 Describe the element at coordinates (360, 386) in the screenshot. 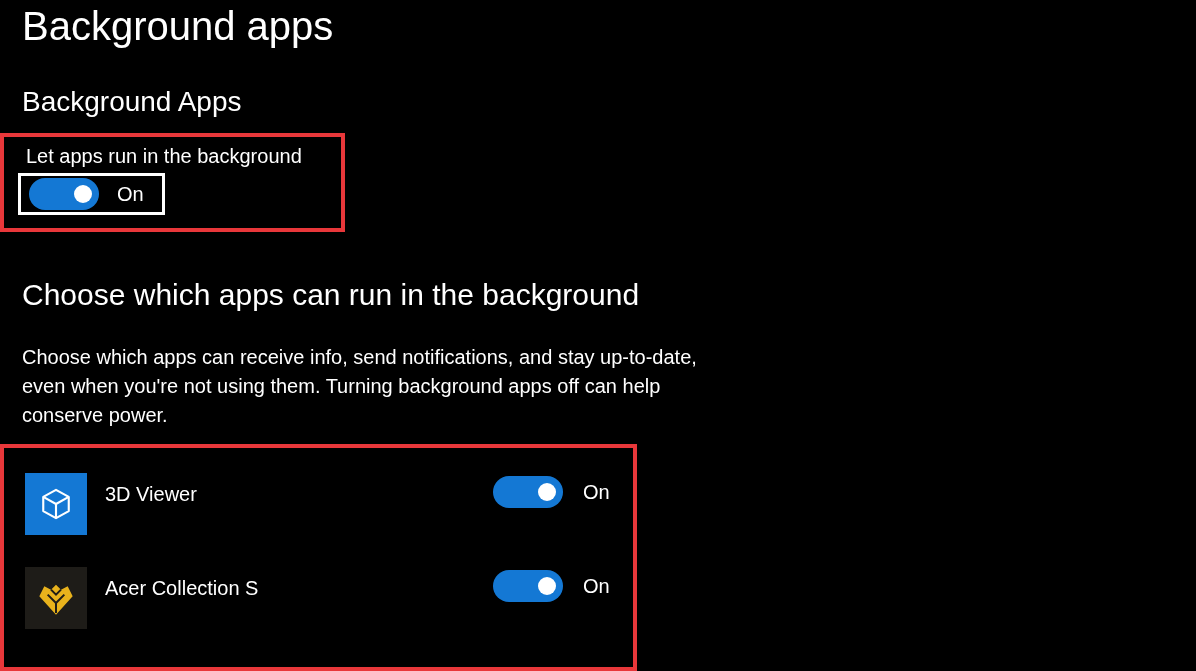

I see `description-text: Choose which apps can receive info, send notifications, and stay up-to-date, even when you're not using them. Turning background apps off can help conserve power.` at that location.